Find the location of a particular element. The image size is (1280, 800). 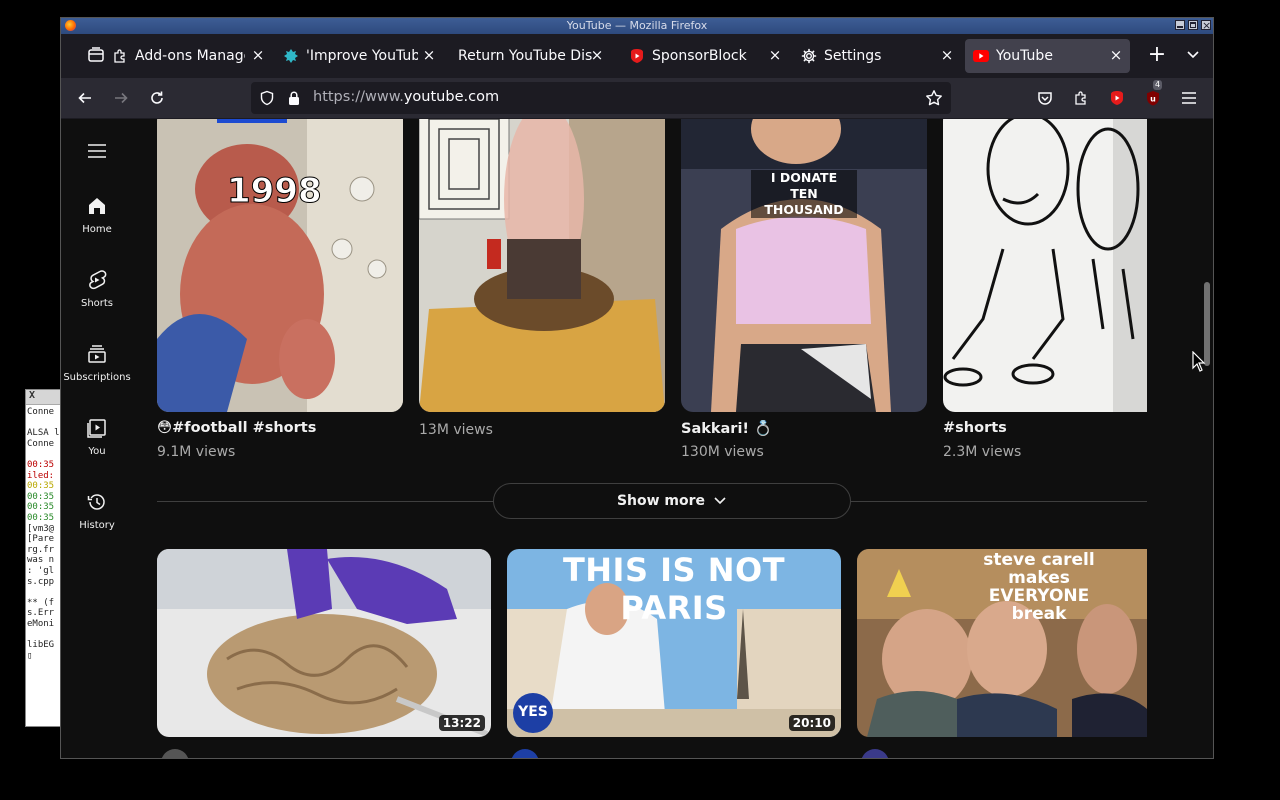

terminal-line: s.cpp is located at coordinates (41, 581).